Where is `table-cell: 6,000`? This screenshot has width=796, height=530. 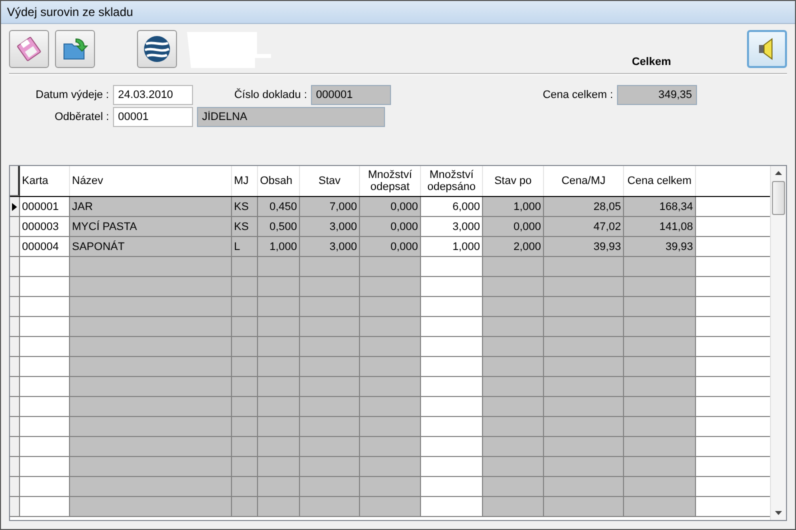 table-cell: 6,000 is located at coordinates (452, 207).